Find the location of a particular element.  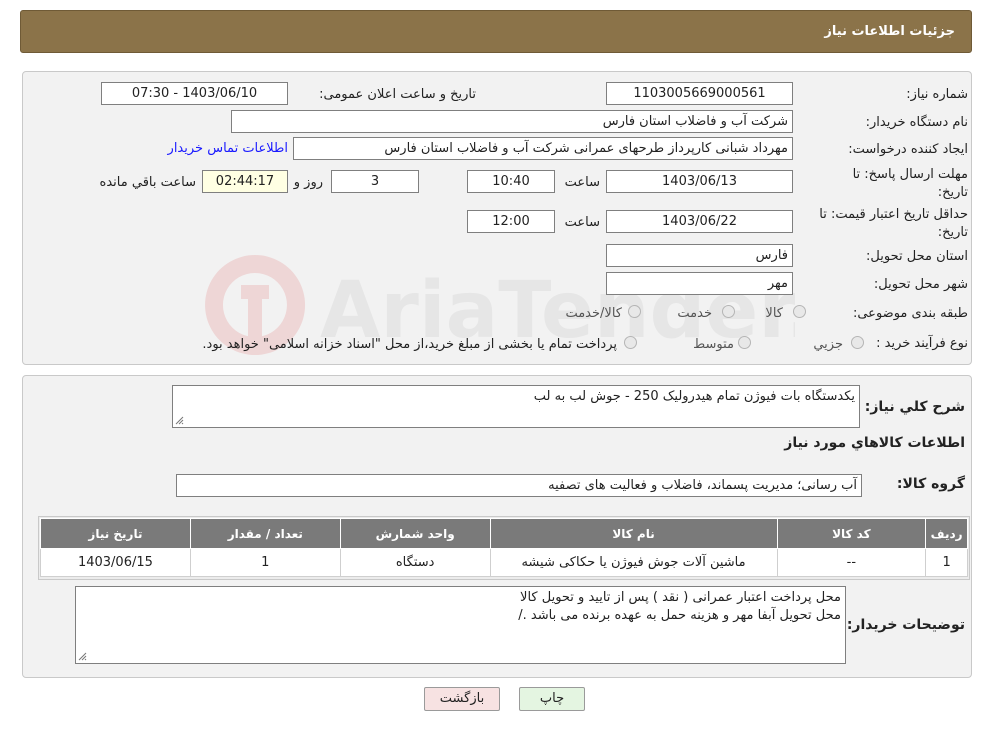

delivery-city-field: مهر is located at coordinates (699, 283).